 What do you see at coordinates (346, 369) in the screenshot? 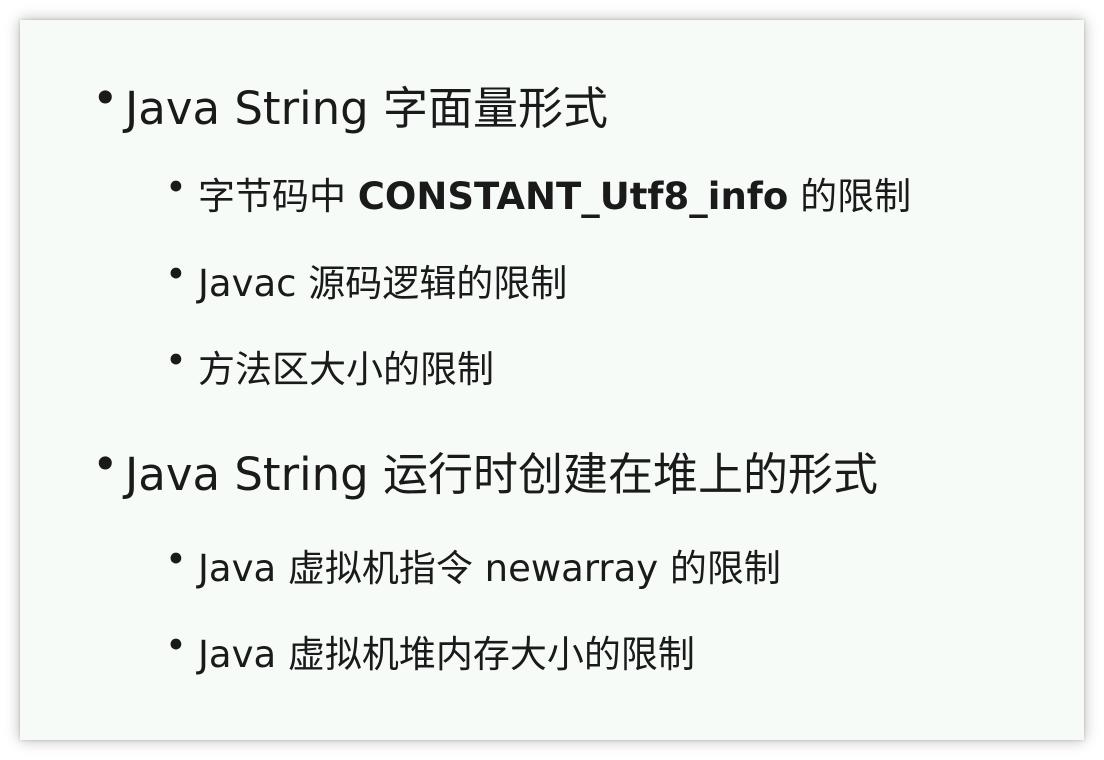
I see `bullet-text: 方法区大小的限制` at bounding box center [346, 369].